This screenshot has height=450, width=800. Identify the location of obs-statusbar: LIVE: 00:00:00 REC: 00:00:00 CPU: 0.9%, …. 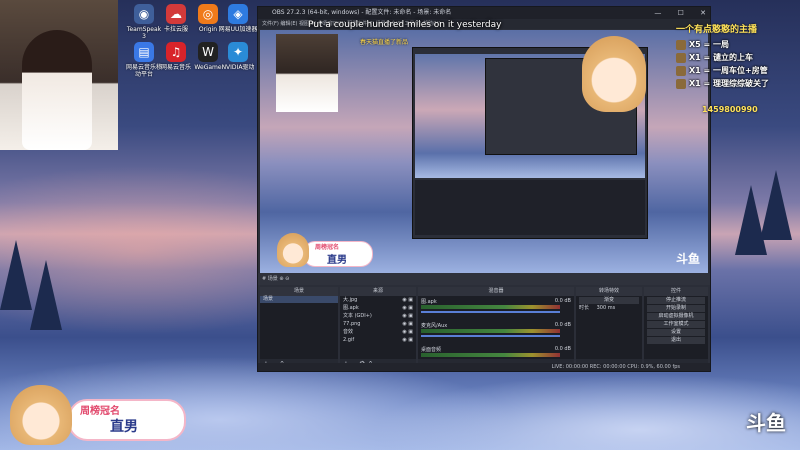
(484, 367).